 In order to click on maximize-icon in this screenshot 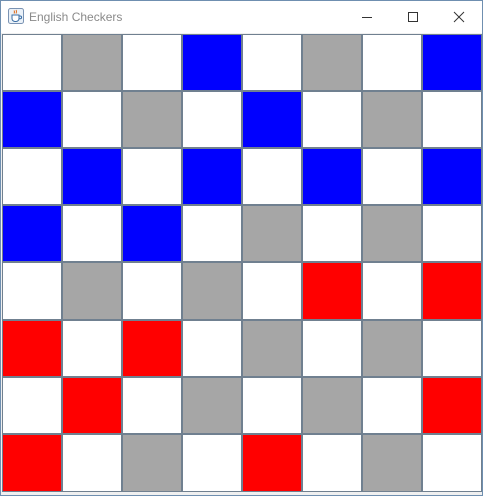, I will do `click(413, 17)`.